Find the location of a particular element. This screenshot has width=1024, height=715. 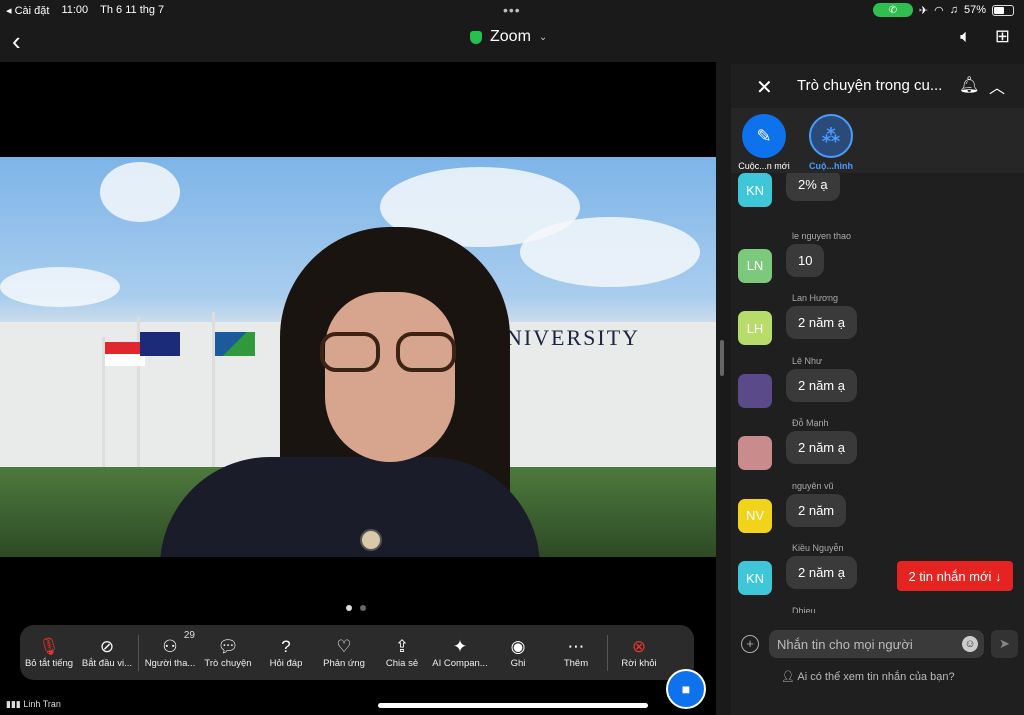

group-icon: ⁂ is located at coordinates (831, 136).